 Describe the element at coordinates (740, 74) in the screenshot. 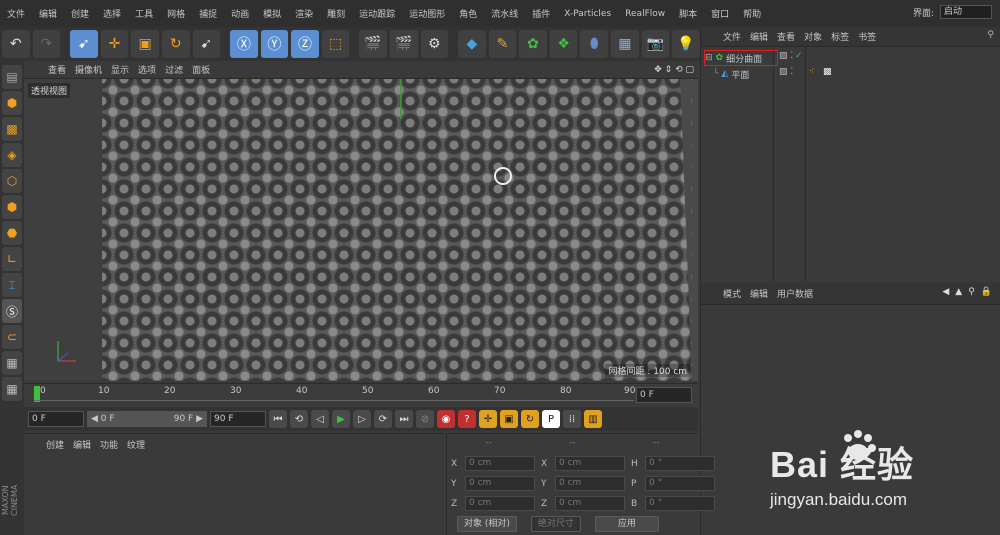

I see `object-name: 平面` at that location.